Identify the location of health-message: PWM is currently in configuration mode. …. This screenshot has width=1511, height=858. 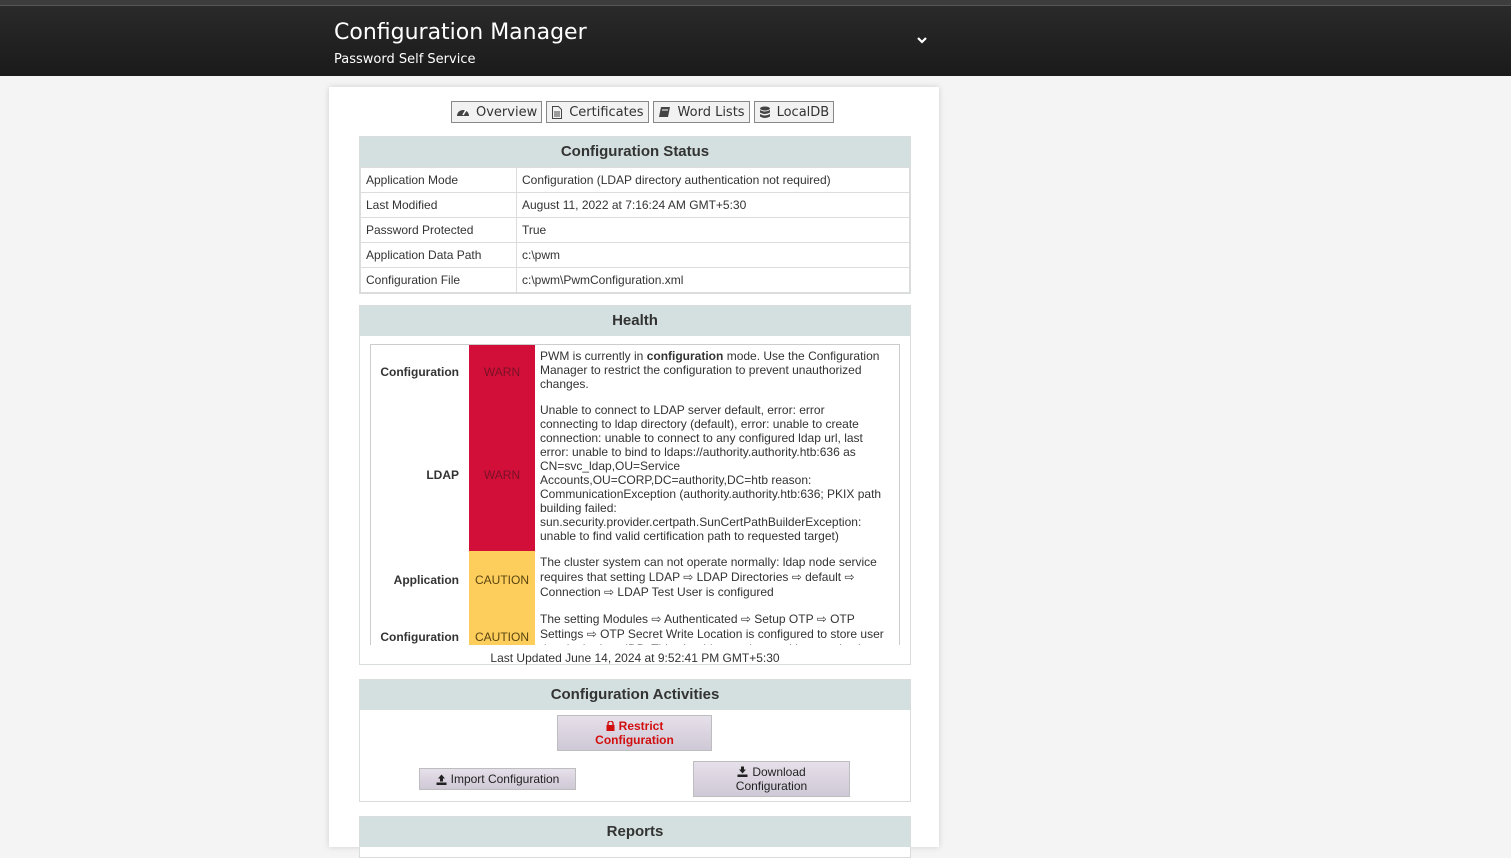
(710, 370).